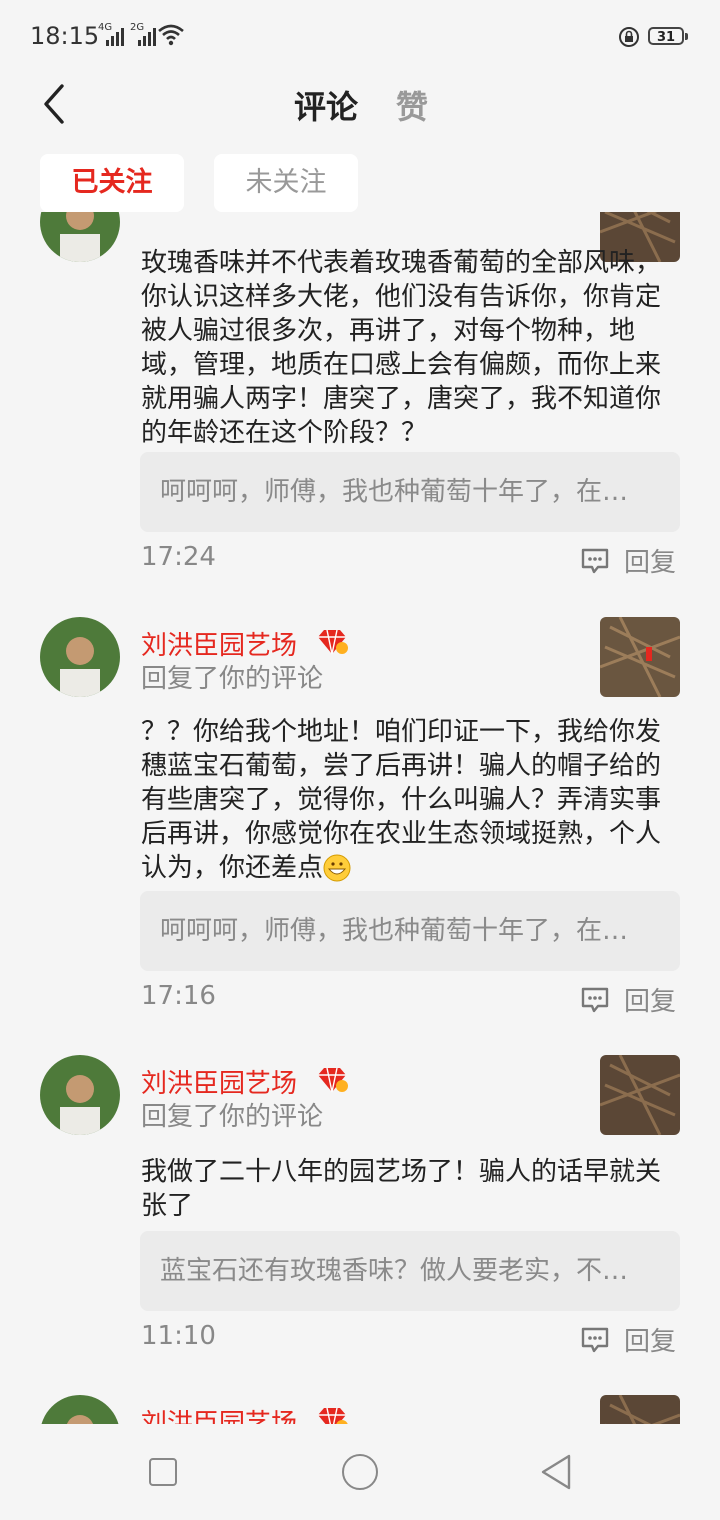 Image resolution: width=720 pixels, height=1520 pixels. What do you see at coordinates (326, 105) in the screenshot?
I see `tab-comments: 评论` at bounding box center [326, 105].